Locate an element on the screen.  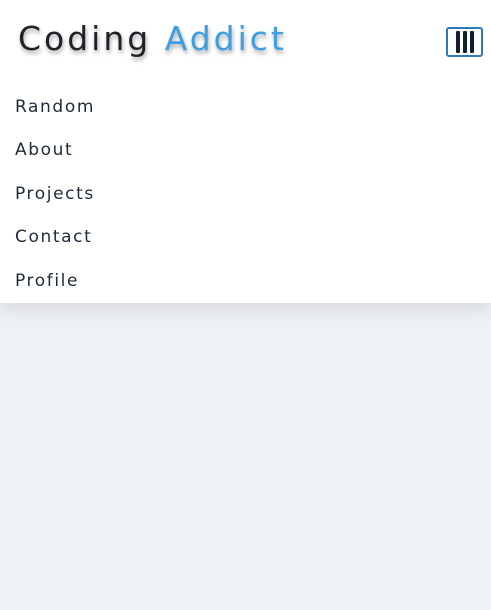
nav-link-projects: Projects is located at coordinates (55, 194).